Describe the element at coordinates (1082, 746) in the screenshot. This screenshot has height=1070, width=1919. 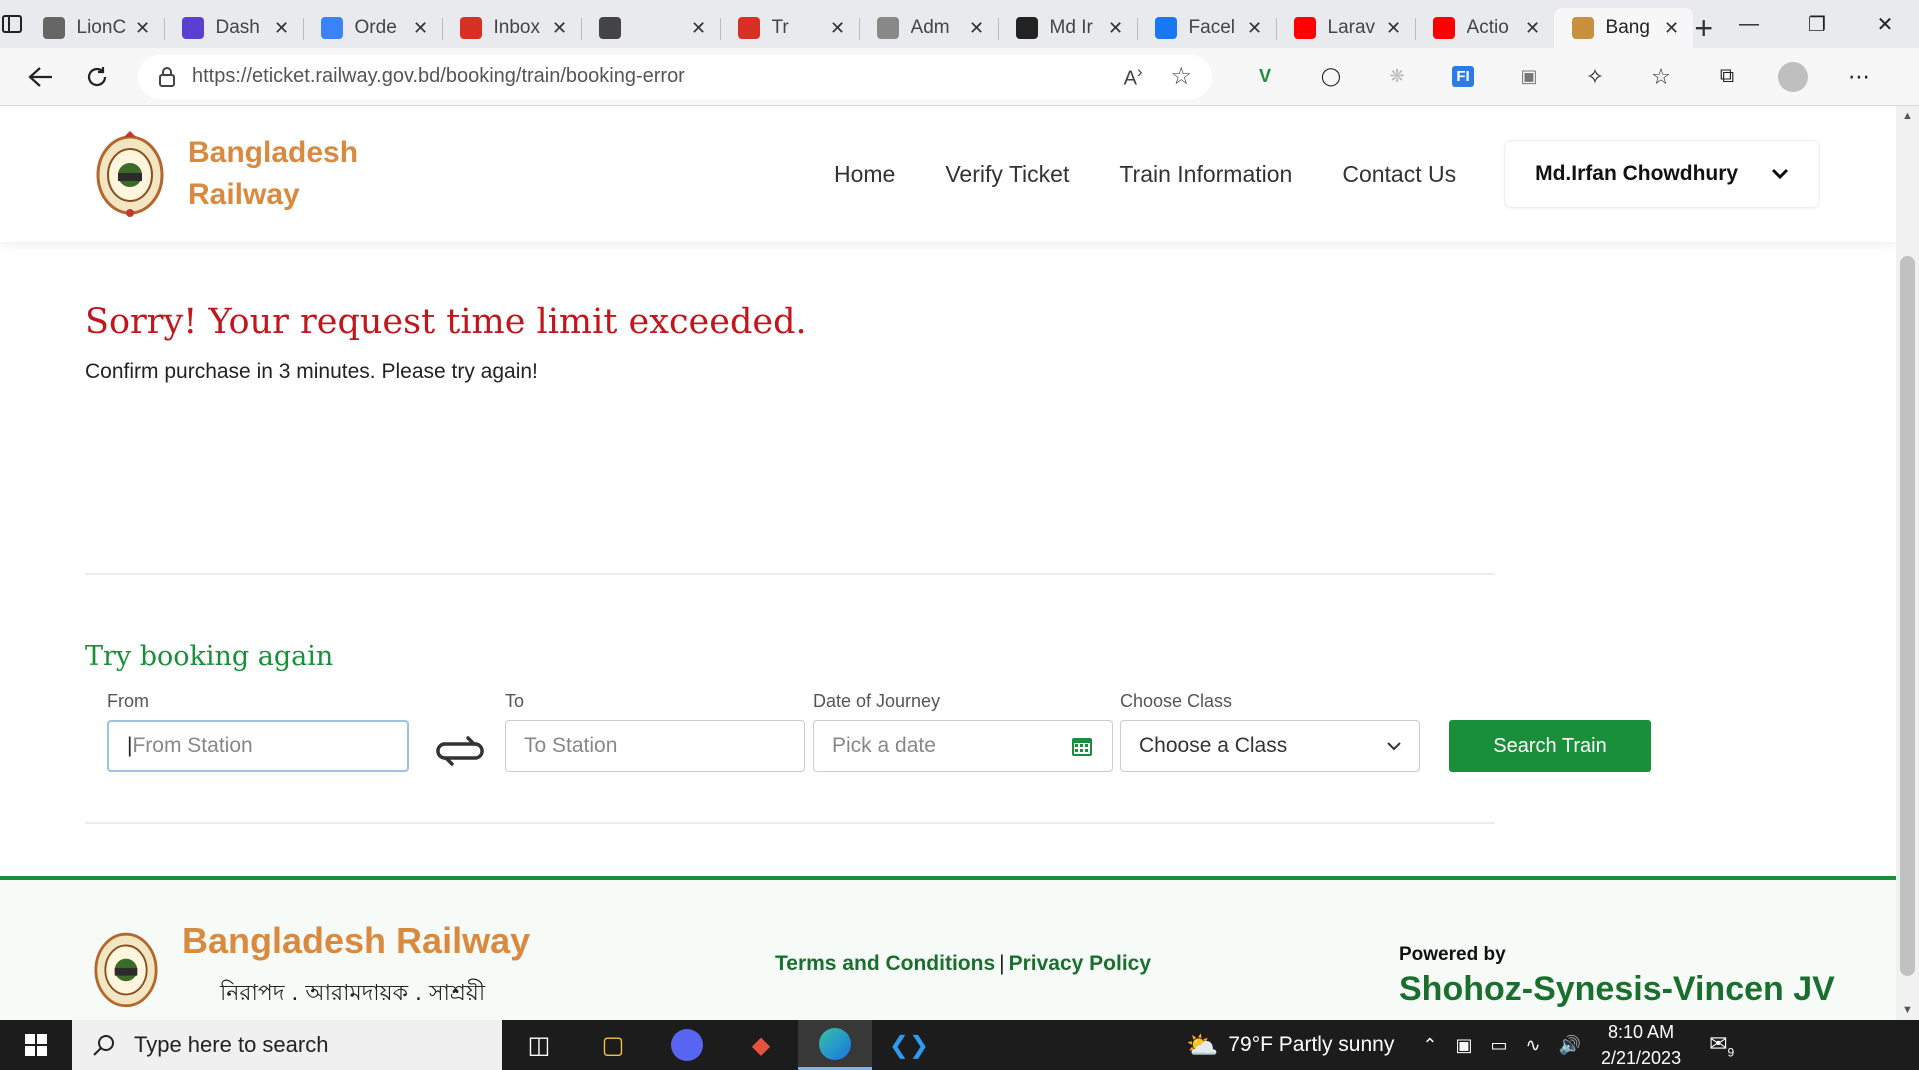
I see `calendar-icon` at that location.